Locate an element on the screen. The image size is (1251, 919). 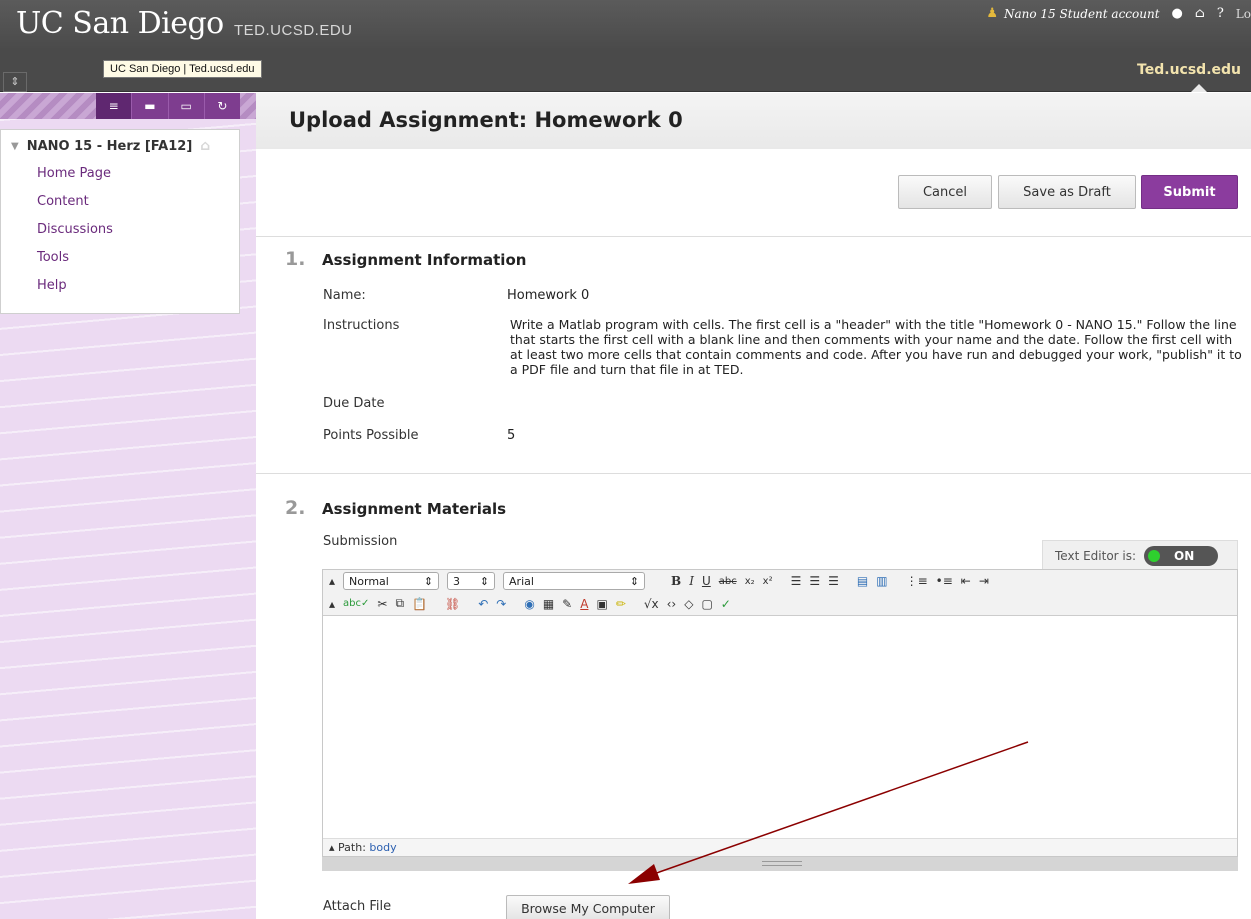
indent-icon: ⇥ is located at coordinates (984, 581).